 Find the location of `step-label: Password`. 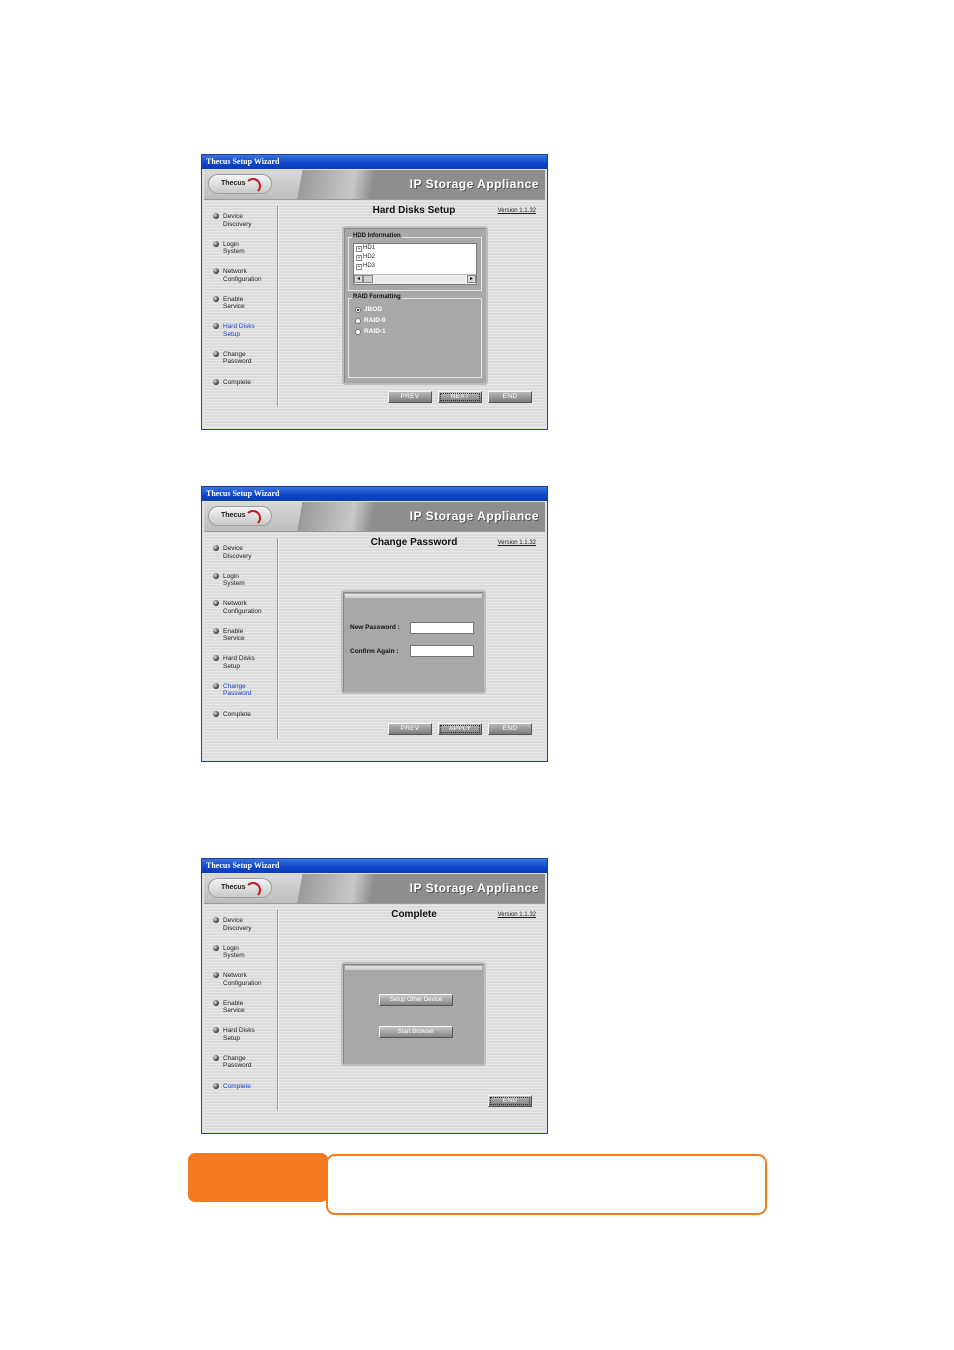

step-label: Password is located at coordinates (237, 1066).